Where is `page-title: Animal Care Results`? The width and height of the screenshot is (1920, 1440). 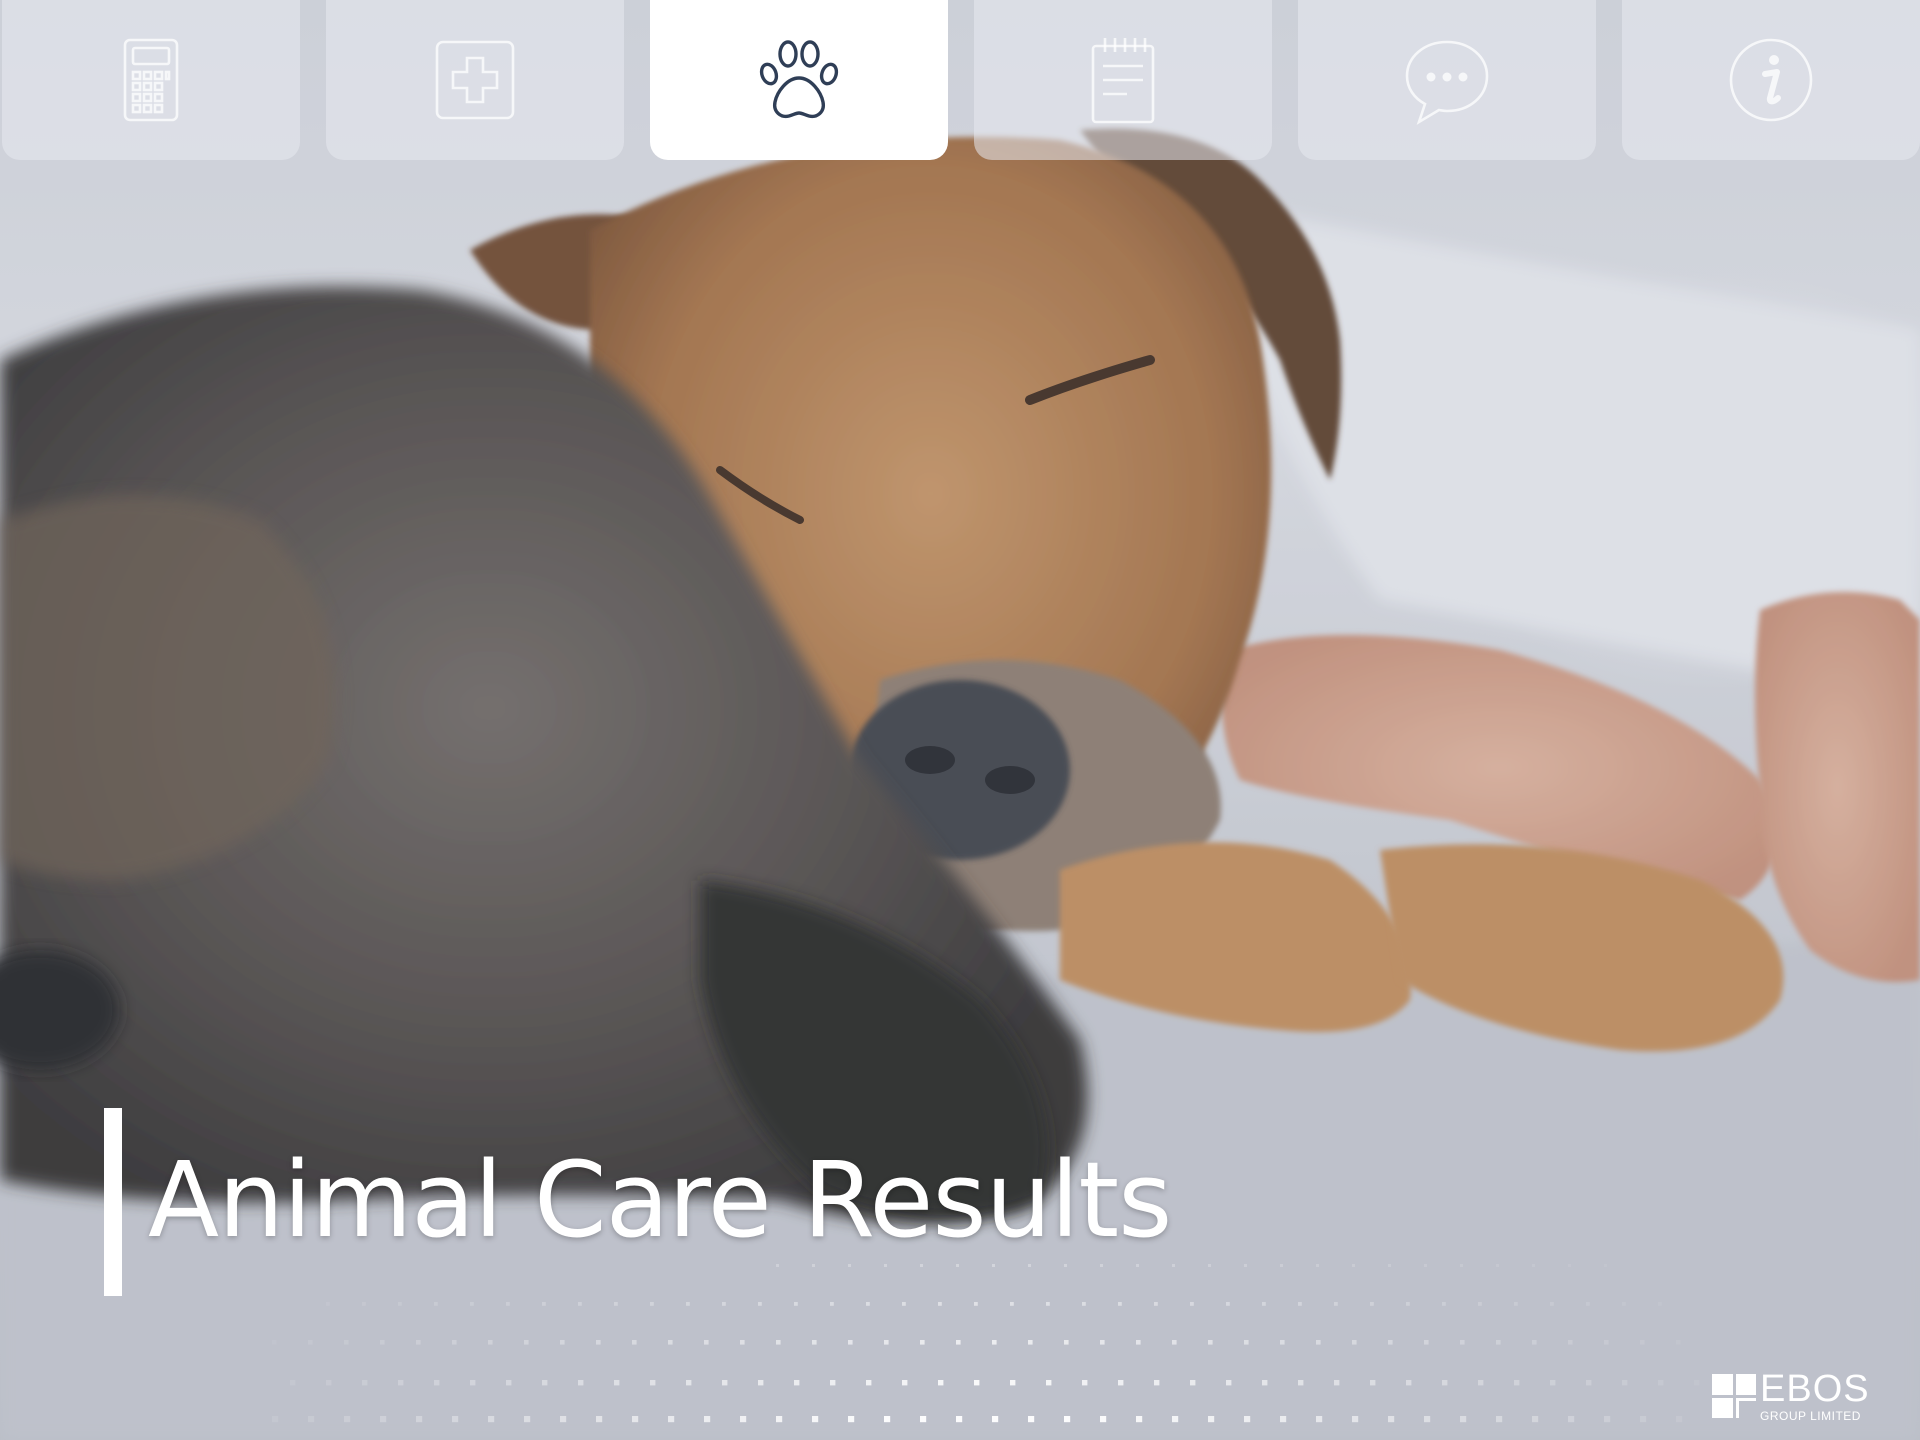 page-title: Animal Care Results is located at coordinates (660, 1200).